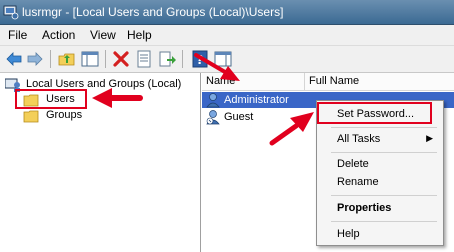  What do you see at coordinates (102, 98) in the screenshot?
I see `annotation-arrowhead-users` at bounding box center [102, 98].